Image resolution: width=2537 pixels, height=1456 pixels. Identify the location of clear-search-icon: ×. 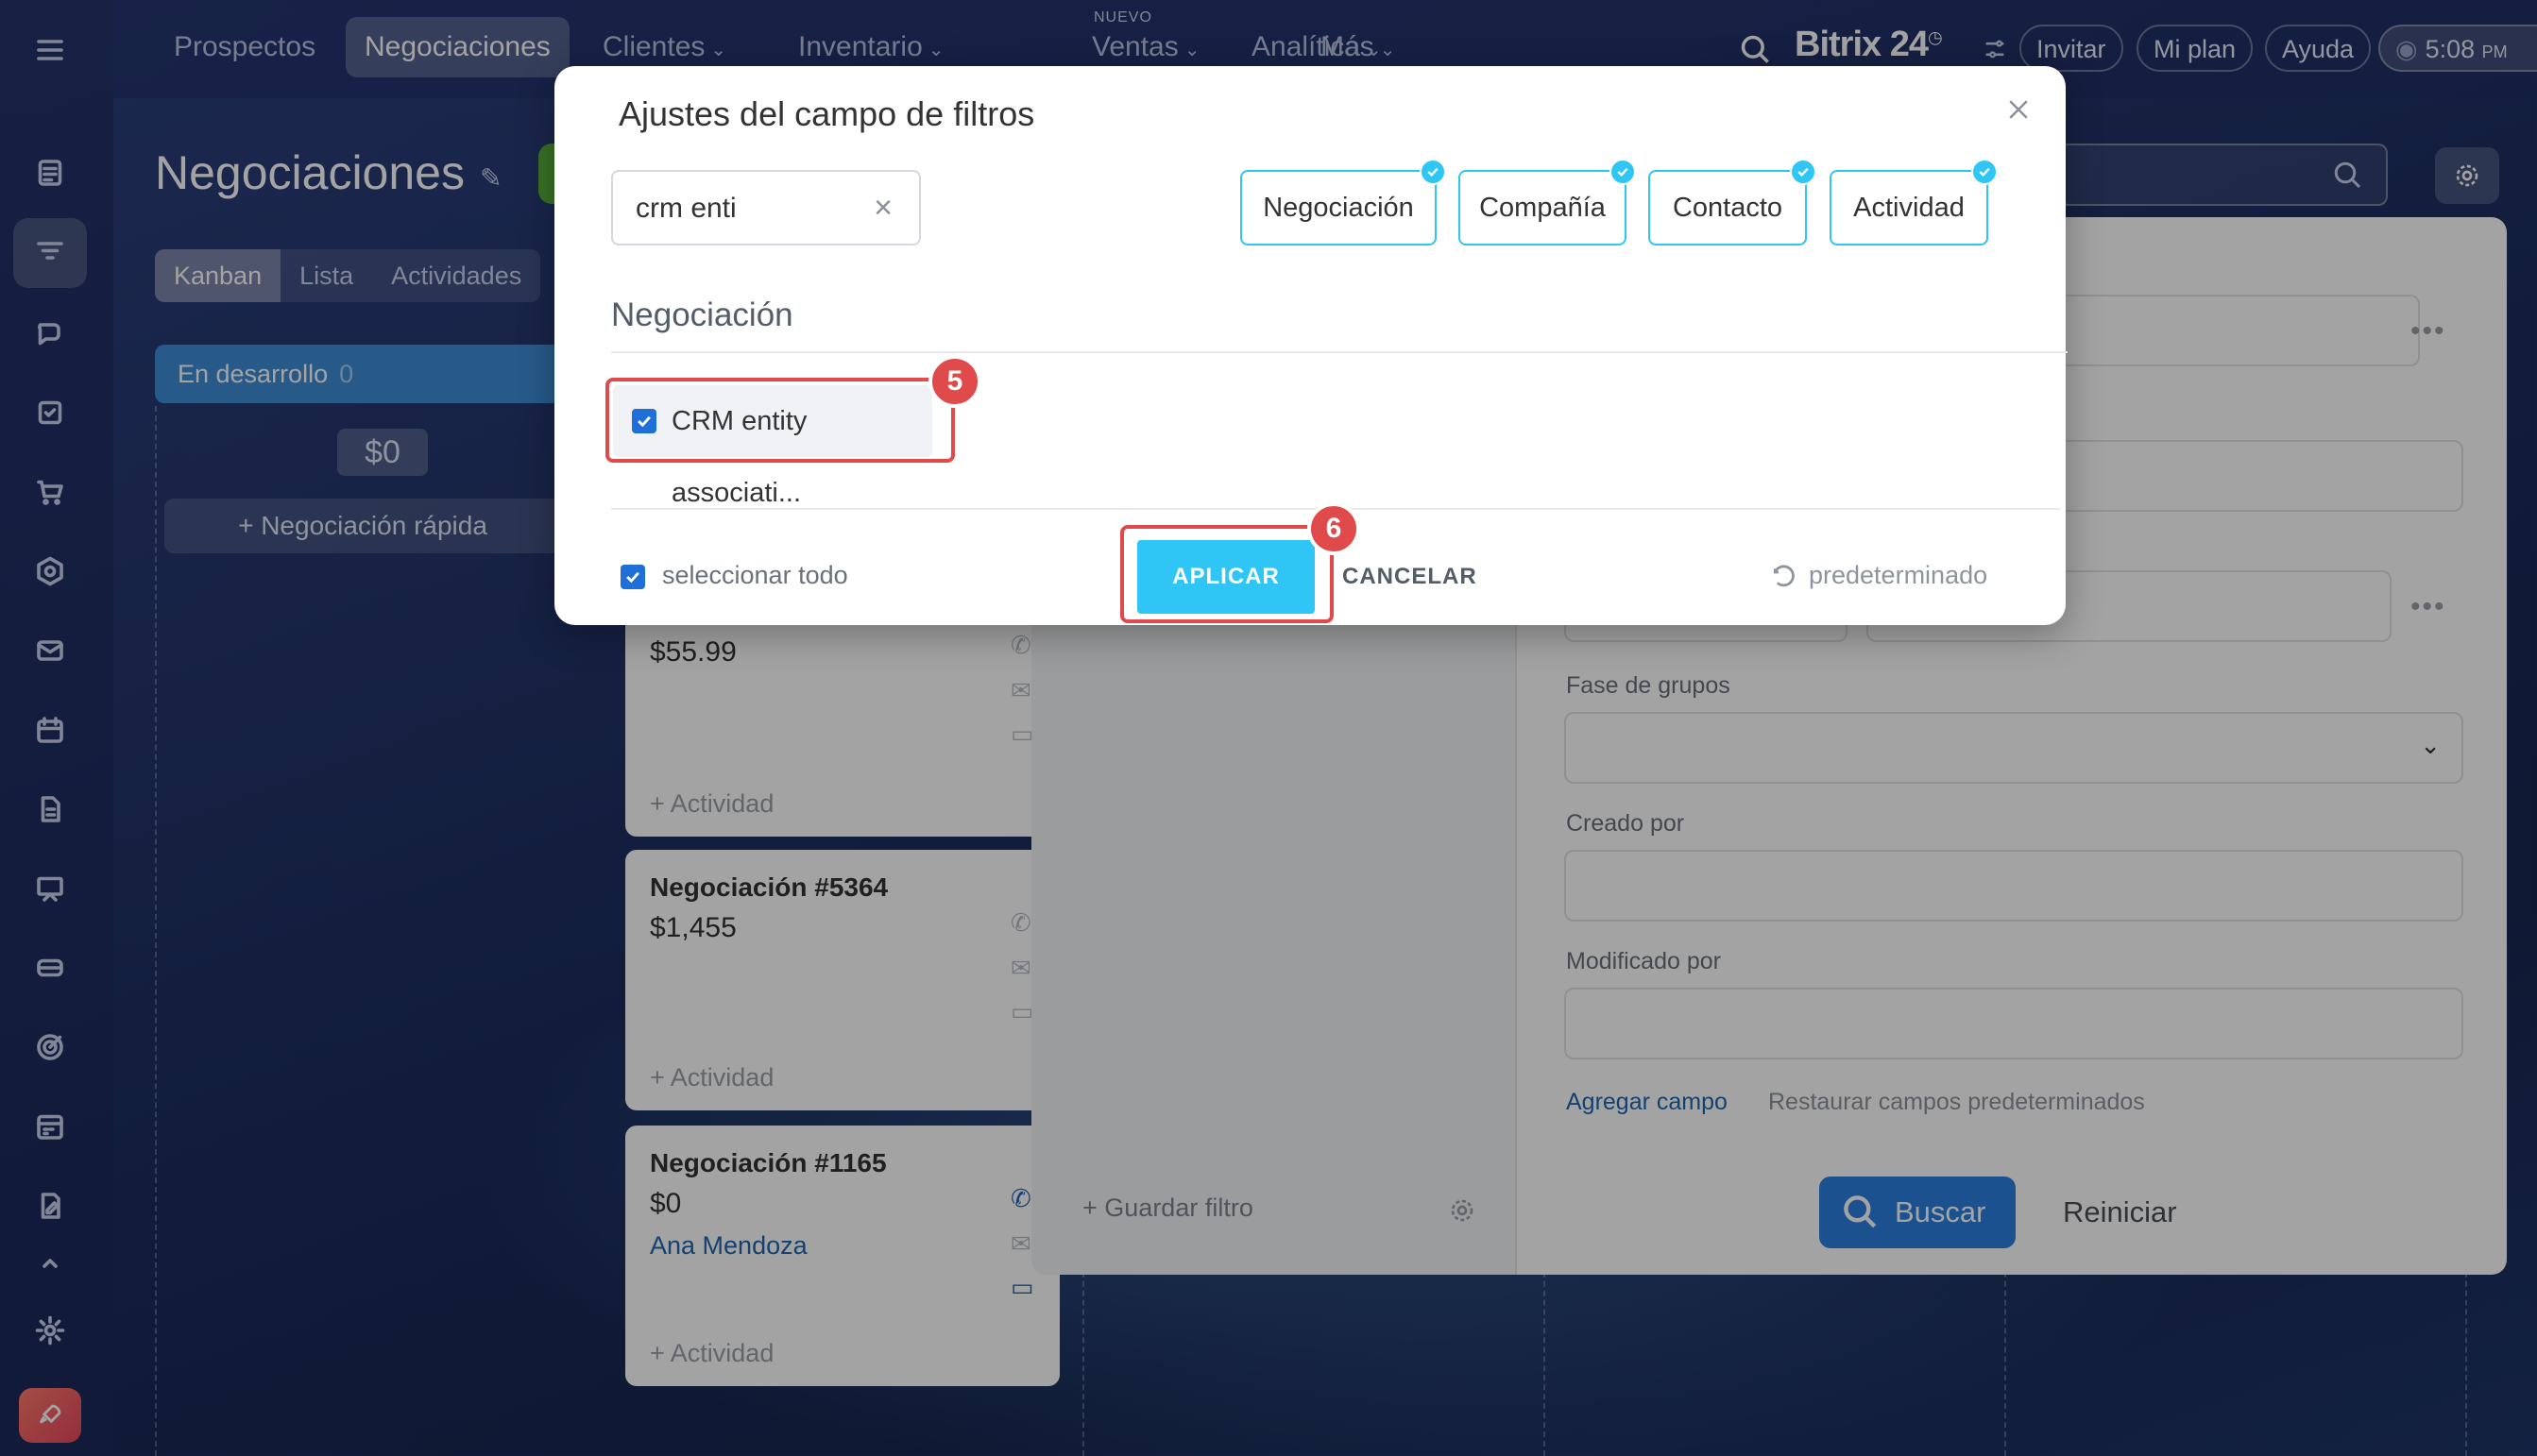
(883, 208).